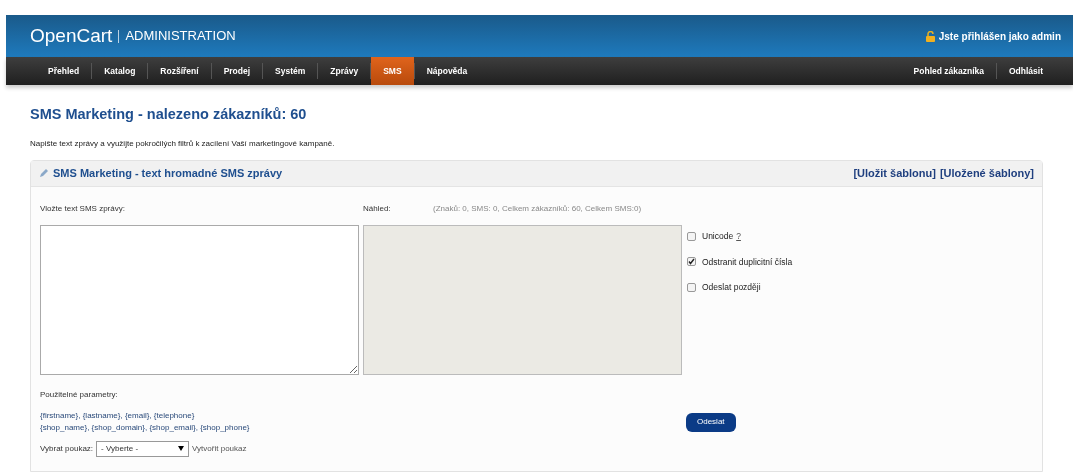 The image size is (1073, 473). Describe the element at coordinates (747, 262) in the screenshot. I see `option-label: Odstranit duplicitní čísla` at that location.